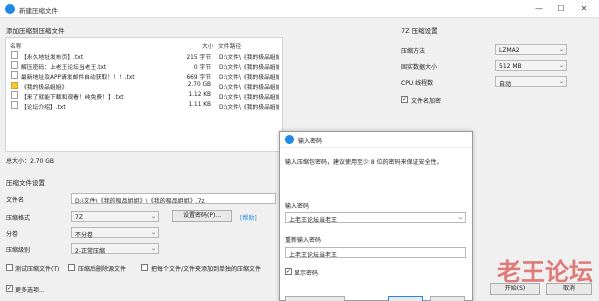  What do you see at coordinates (426, 101) in the screenshot?
I see `encrypt-names-label: 文件名加密` at bounding box center [426, 101].